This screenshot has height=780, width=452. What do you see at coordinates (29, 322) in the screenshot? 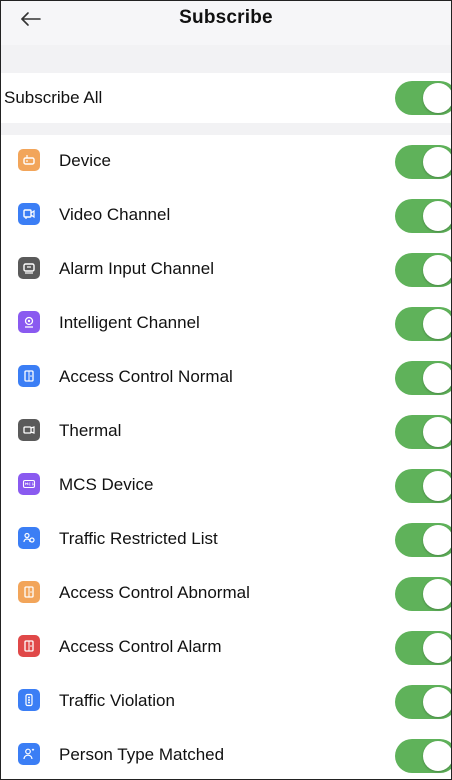
I see `intelligent-channel-icon` at bounding box center [29, 322].